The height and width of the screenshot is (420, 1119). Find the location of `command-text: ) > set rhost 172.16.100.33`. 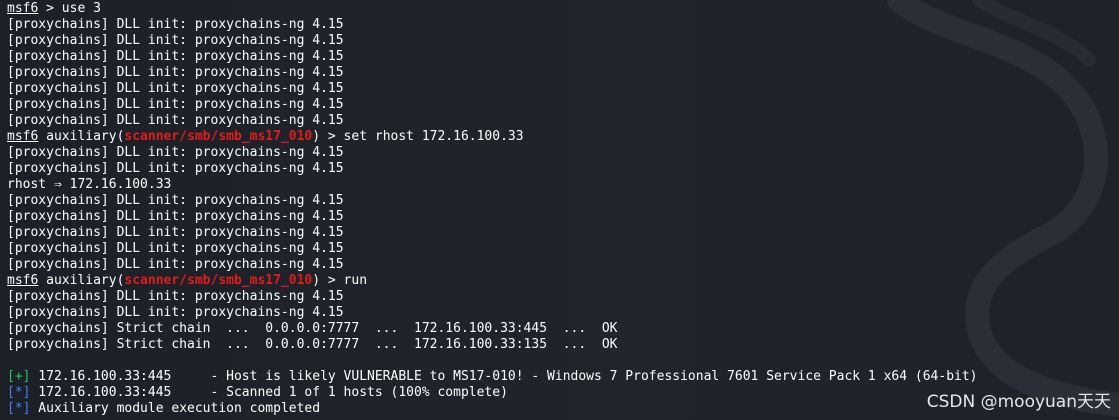

command-text: ) > set rhost 172.16.100.33 is located at coordinates (418, 136).